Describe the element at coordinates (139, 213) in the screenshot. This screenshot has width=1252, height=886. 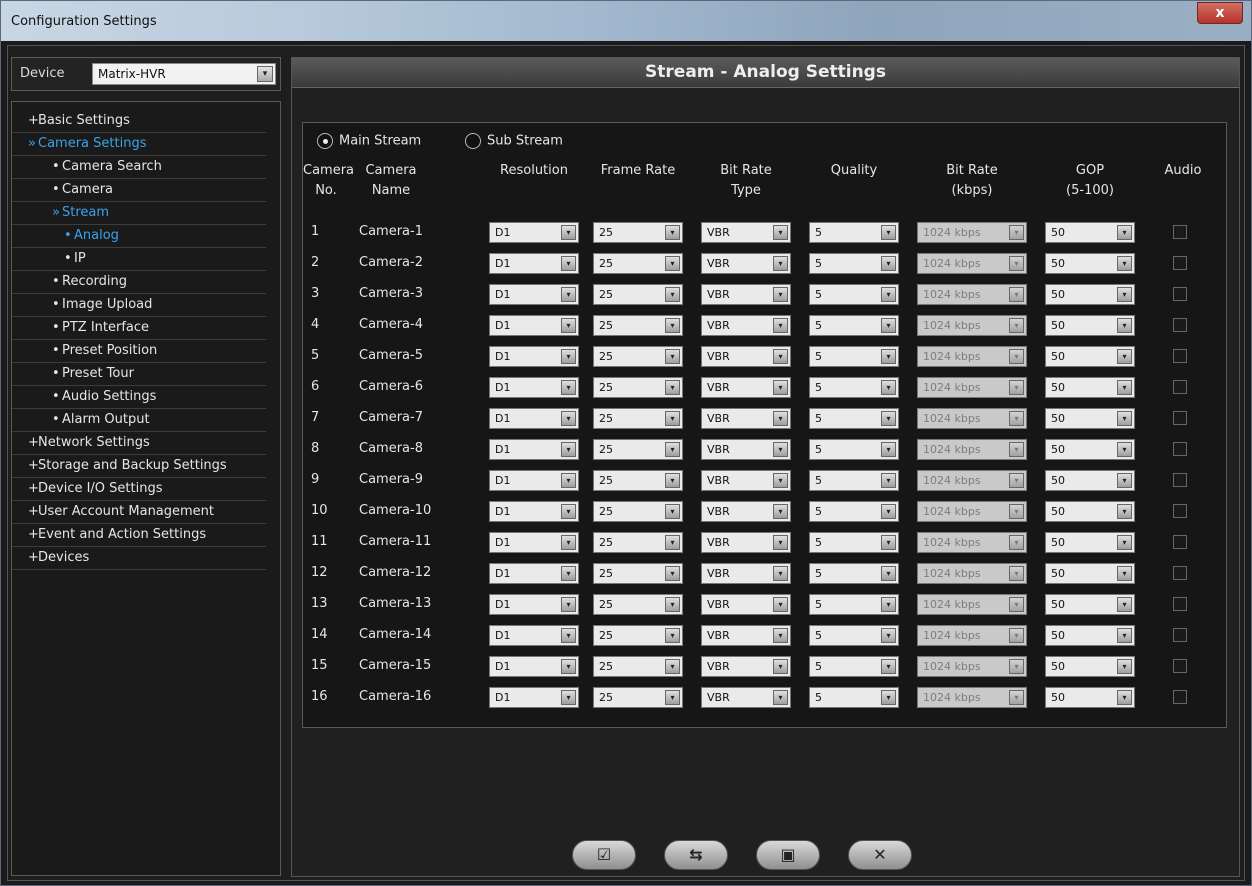
I see `sidebar-item-stream: » Stream` at that location.